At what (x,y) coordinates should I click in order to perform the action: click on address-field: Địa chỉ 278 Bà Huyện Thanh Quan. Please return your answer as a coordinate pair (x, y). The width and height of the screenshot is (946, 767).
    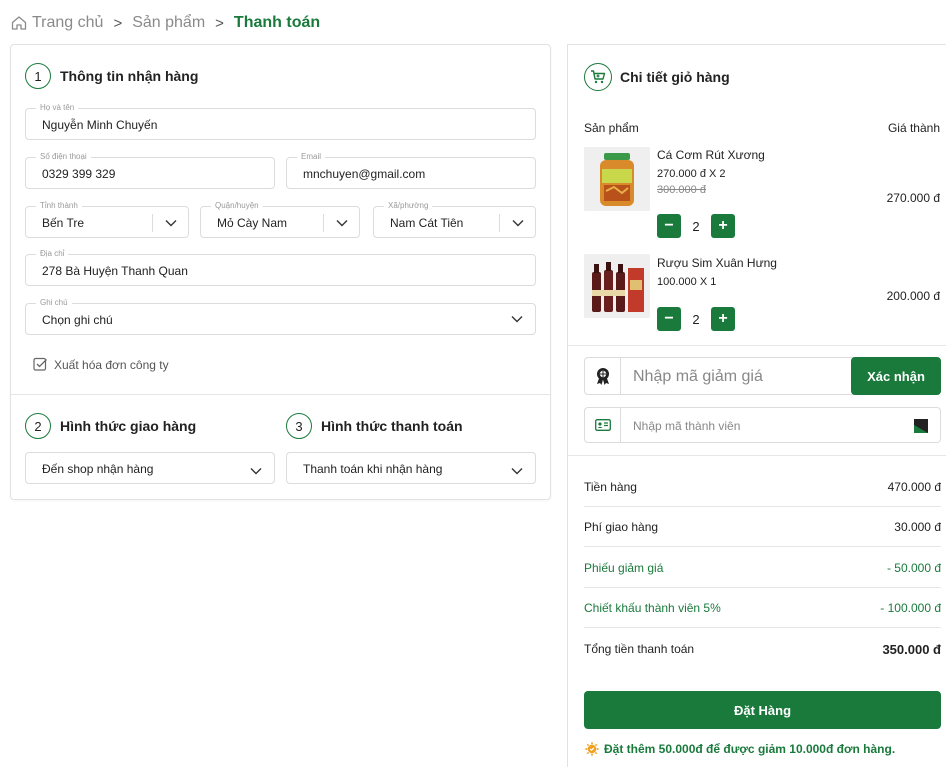
    Looking at the image, I should click on (280, 267).